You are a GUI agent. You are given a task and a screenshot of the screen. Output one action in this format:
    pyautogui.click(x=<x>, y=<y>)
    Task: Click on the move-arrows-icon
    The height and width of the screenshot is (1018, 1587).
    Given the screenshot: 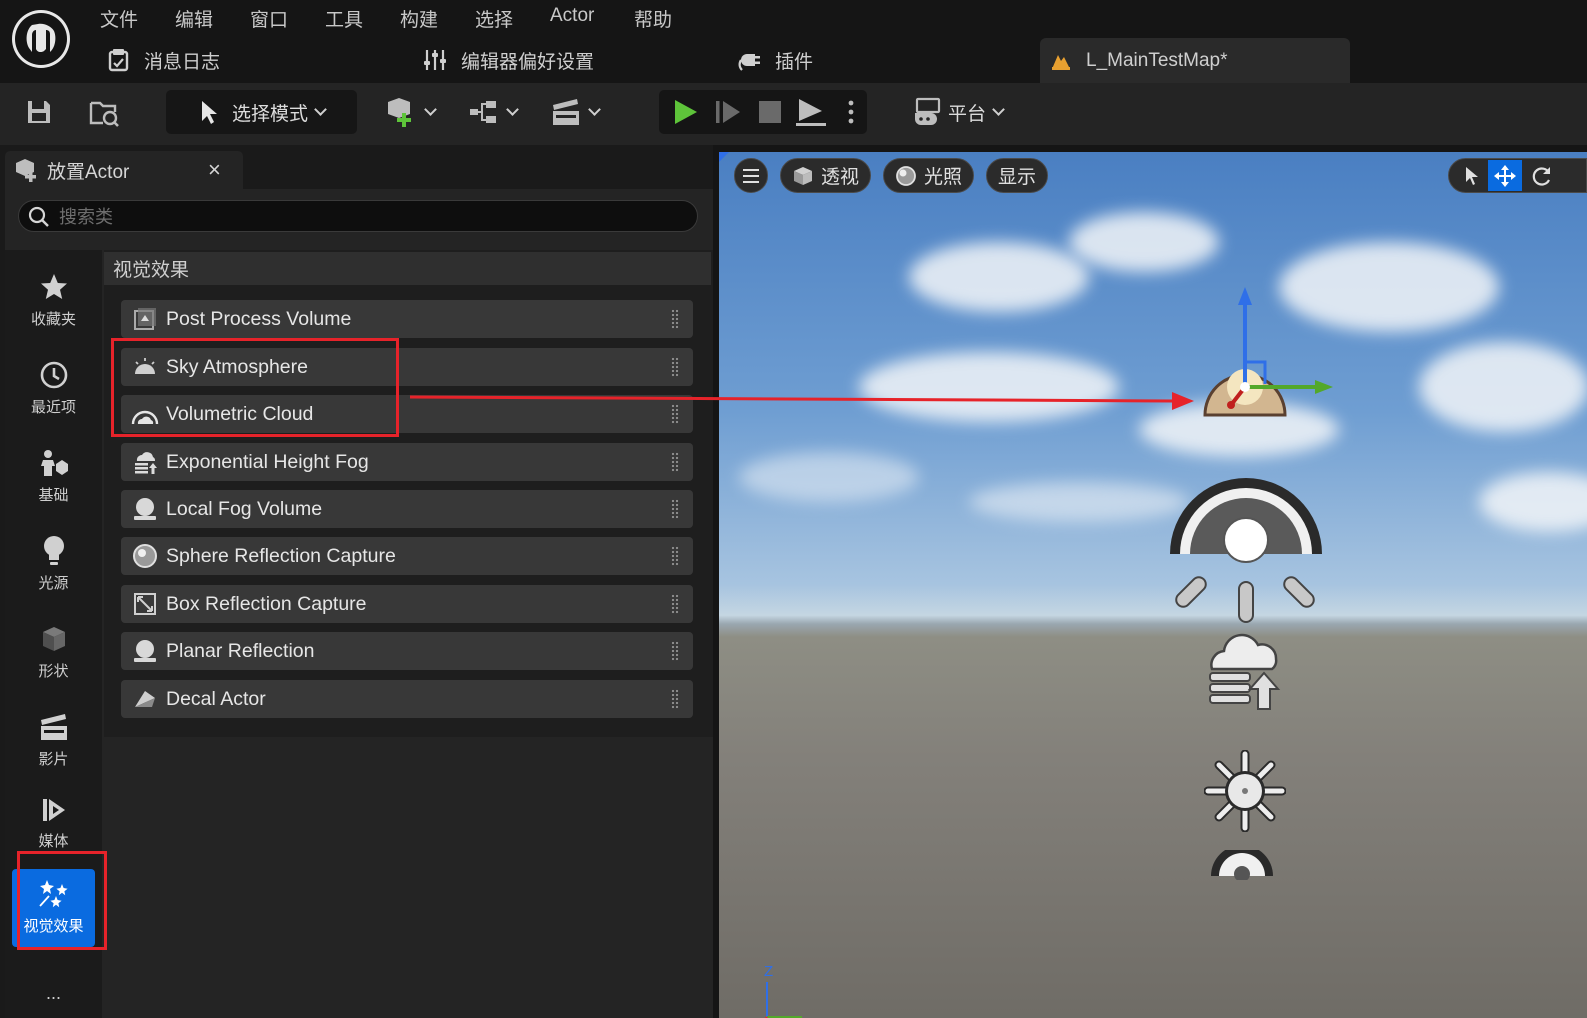 What is the action you would take?
    pyautogui.click(x=1505, y=175)
    